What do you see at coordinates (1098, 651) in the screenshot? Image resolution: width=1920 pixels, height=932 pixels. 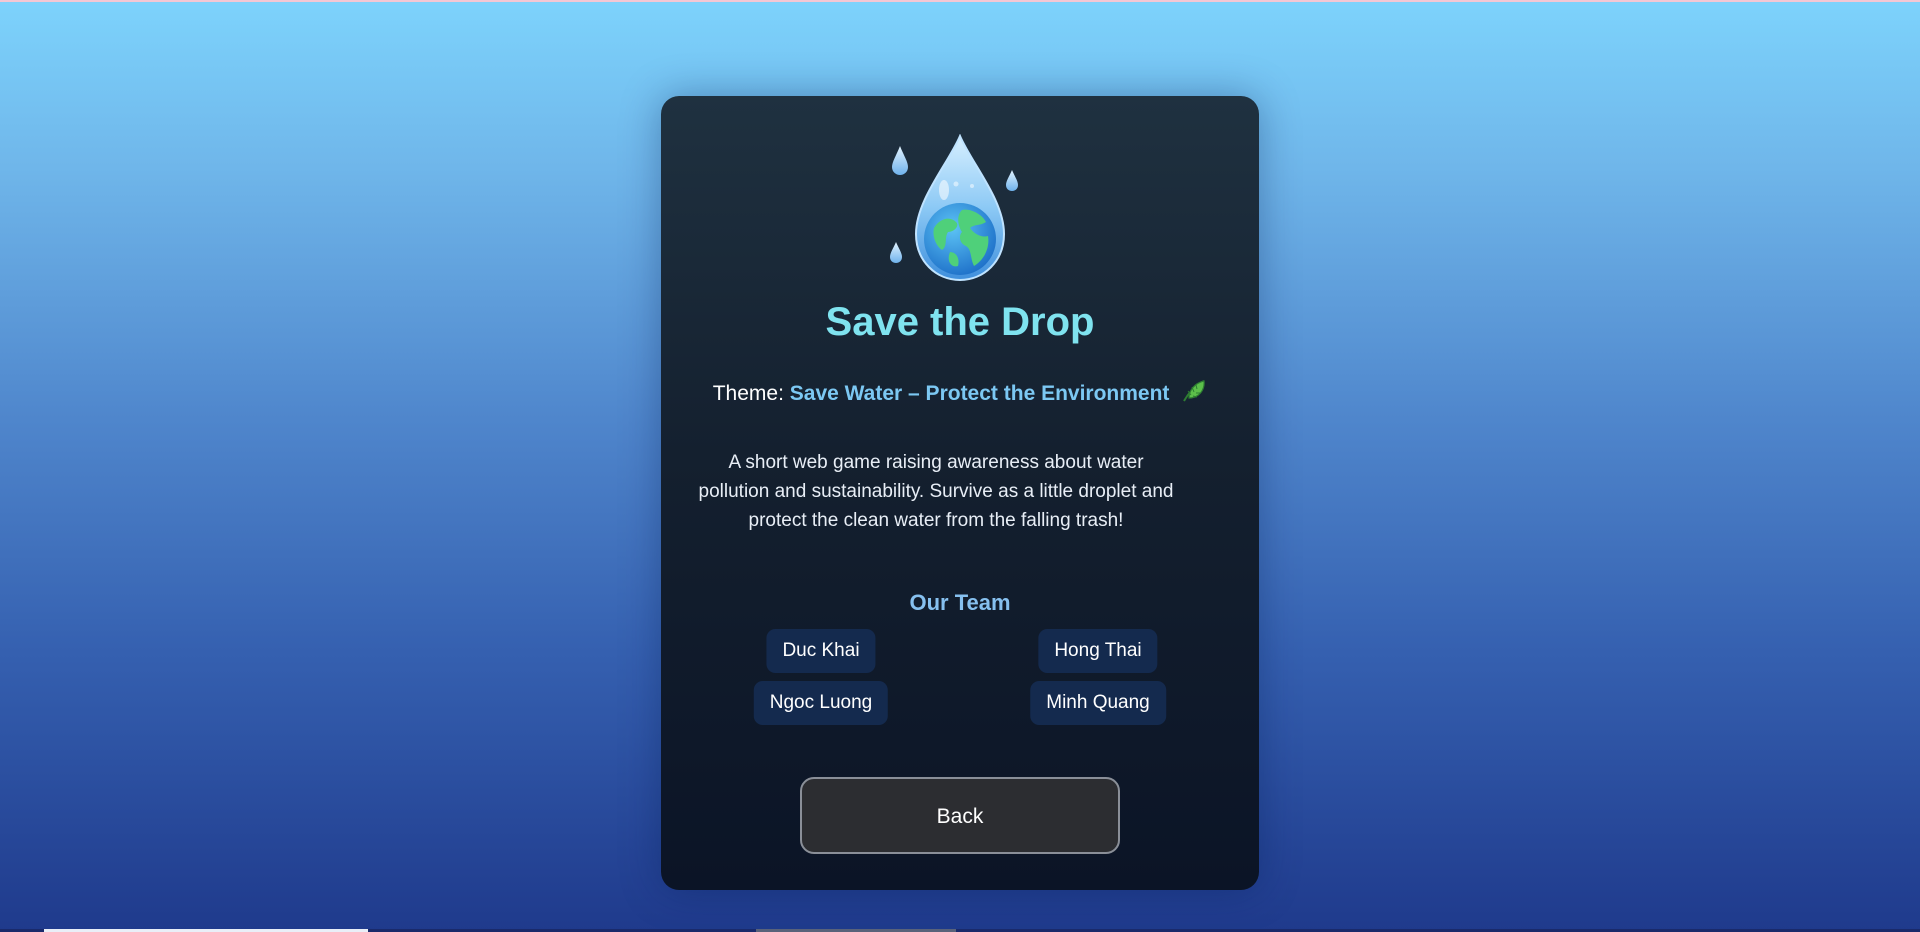 I see `team-member-chip: Hong Thai` at bounding box center [1098, 651].